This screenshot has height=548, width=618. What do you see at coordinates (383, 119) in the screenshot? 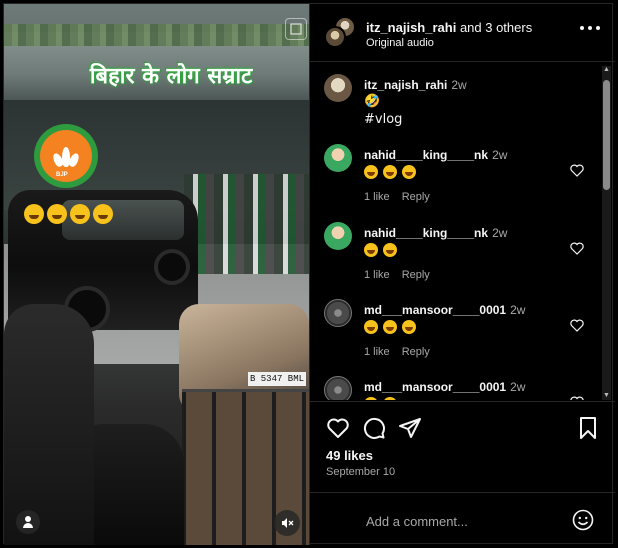
I see `hashtag-link: #vlog` at bounding box center [383, 119].